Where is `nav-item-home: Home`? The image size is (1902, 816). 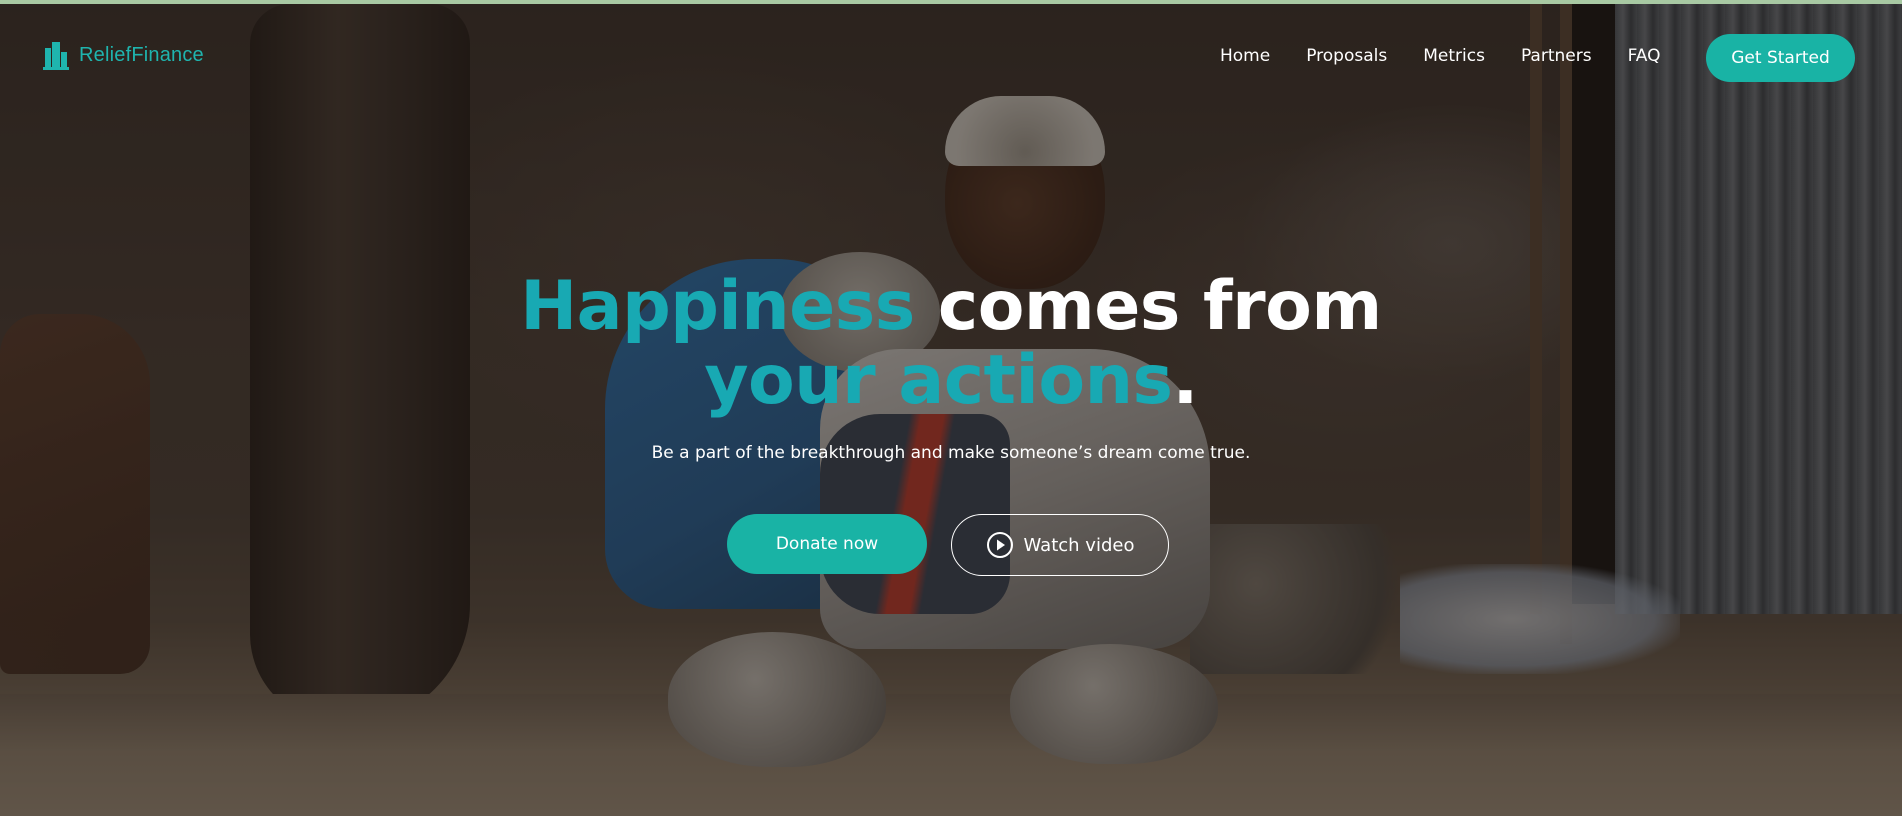 nav-item-home: Home is located at coordinates (1245, 56).